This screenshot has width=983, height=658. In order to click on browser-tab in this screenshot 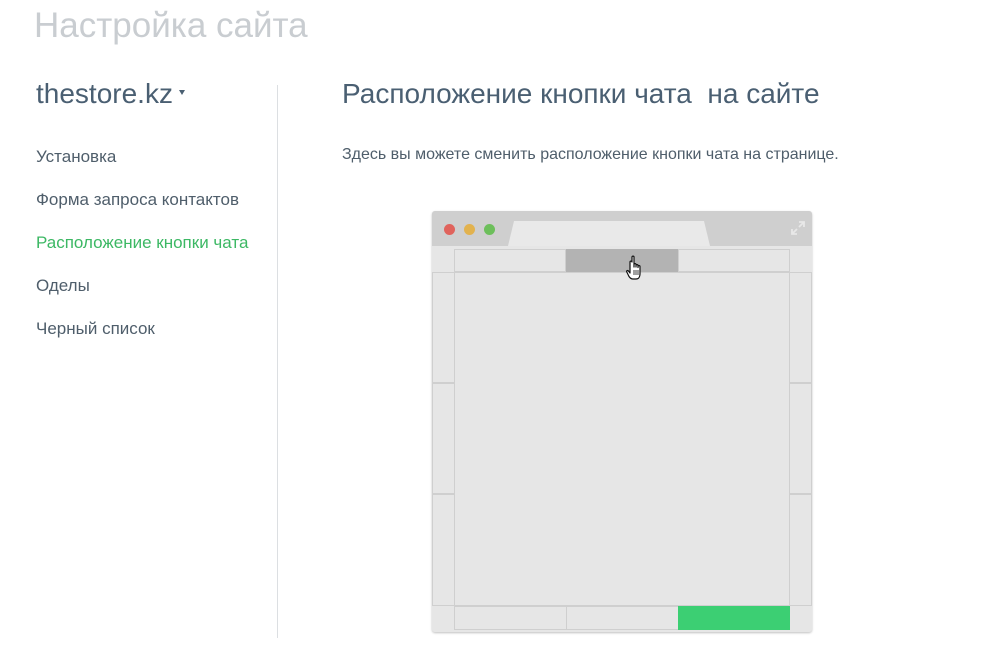, I will do `click(609, 233)`.